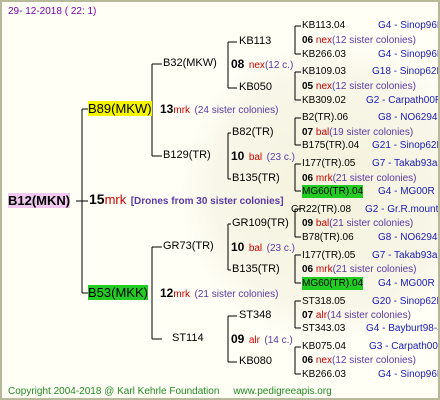 This screenshot has height=400, width=440. I want to click on gen2-queen: B32(MKW), so click(190, 63).